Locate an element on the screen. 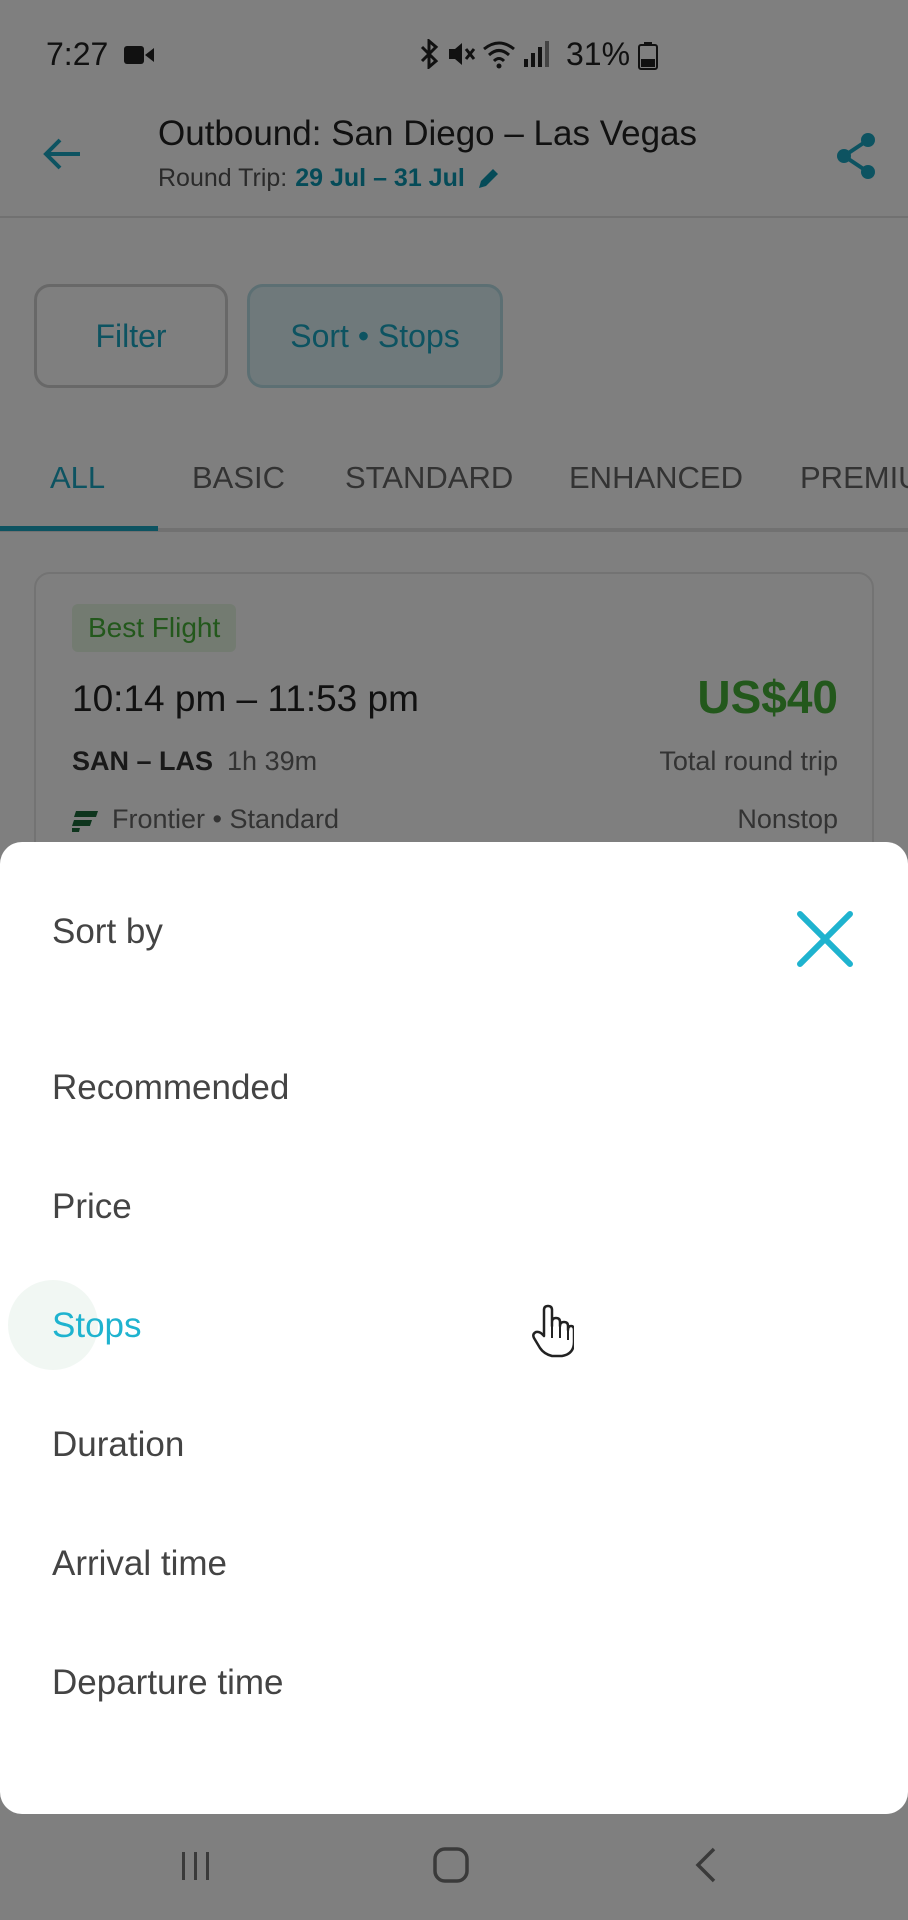  nav-back-icon is located at coordinates (706, 1865).